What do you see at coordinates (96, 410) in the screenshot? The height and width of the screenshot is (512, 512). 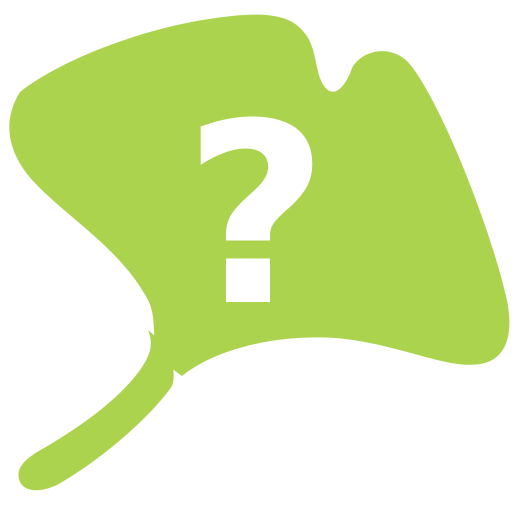 I see `leaf-stem` at bounding box center [96, 410].